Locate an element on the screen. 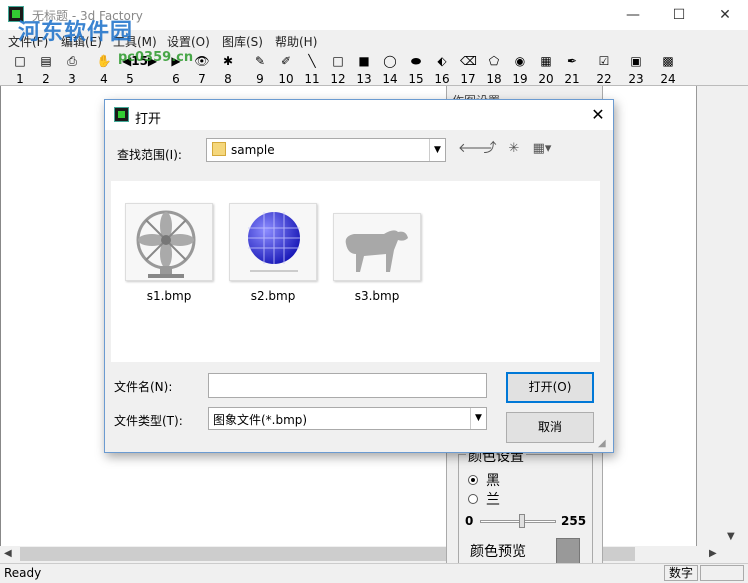 This screenshot has height=583, width=748. minimize-button: — is located at coordinates (633, 15).